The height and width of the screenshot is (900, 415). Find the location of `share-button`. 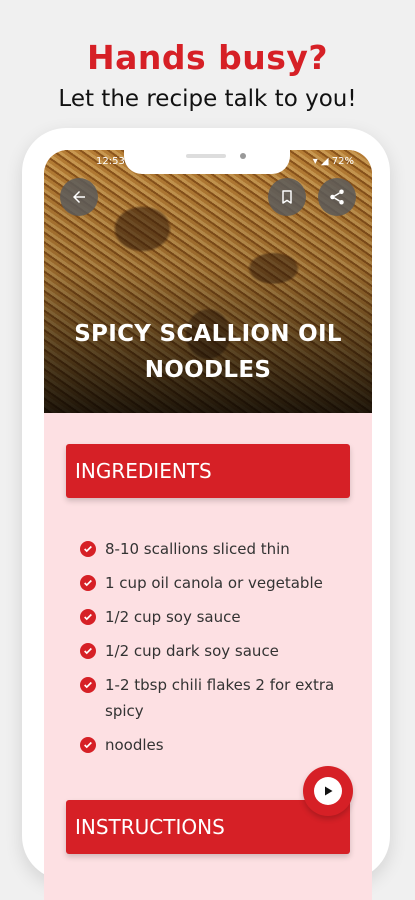

share-button is located at coordinates (337, 197).